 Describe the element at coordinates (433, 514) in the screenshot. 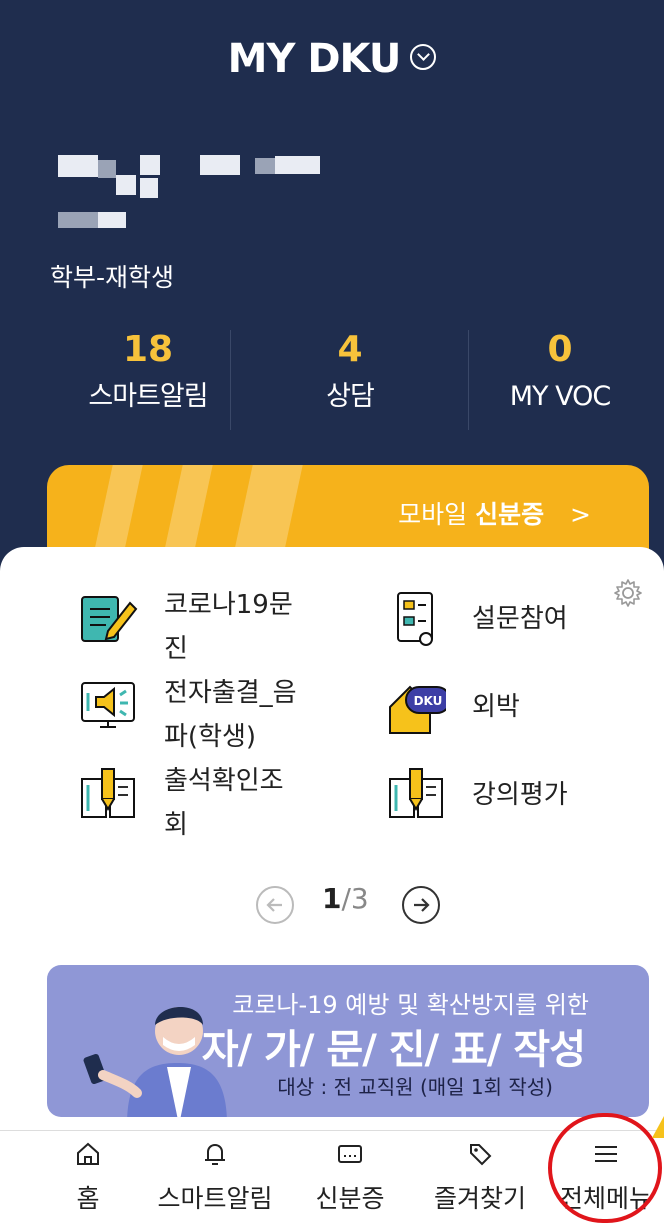

I see `mobile-id-card-prefix: 모바일` at that location.